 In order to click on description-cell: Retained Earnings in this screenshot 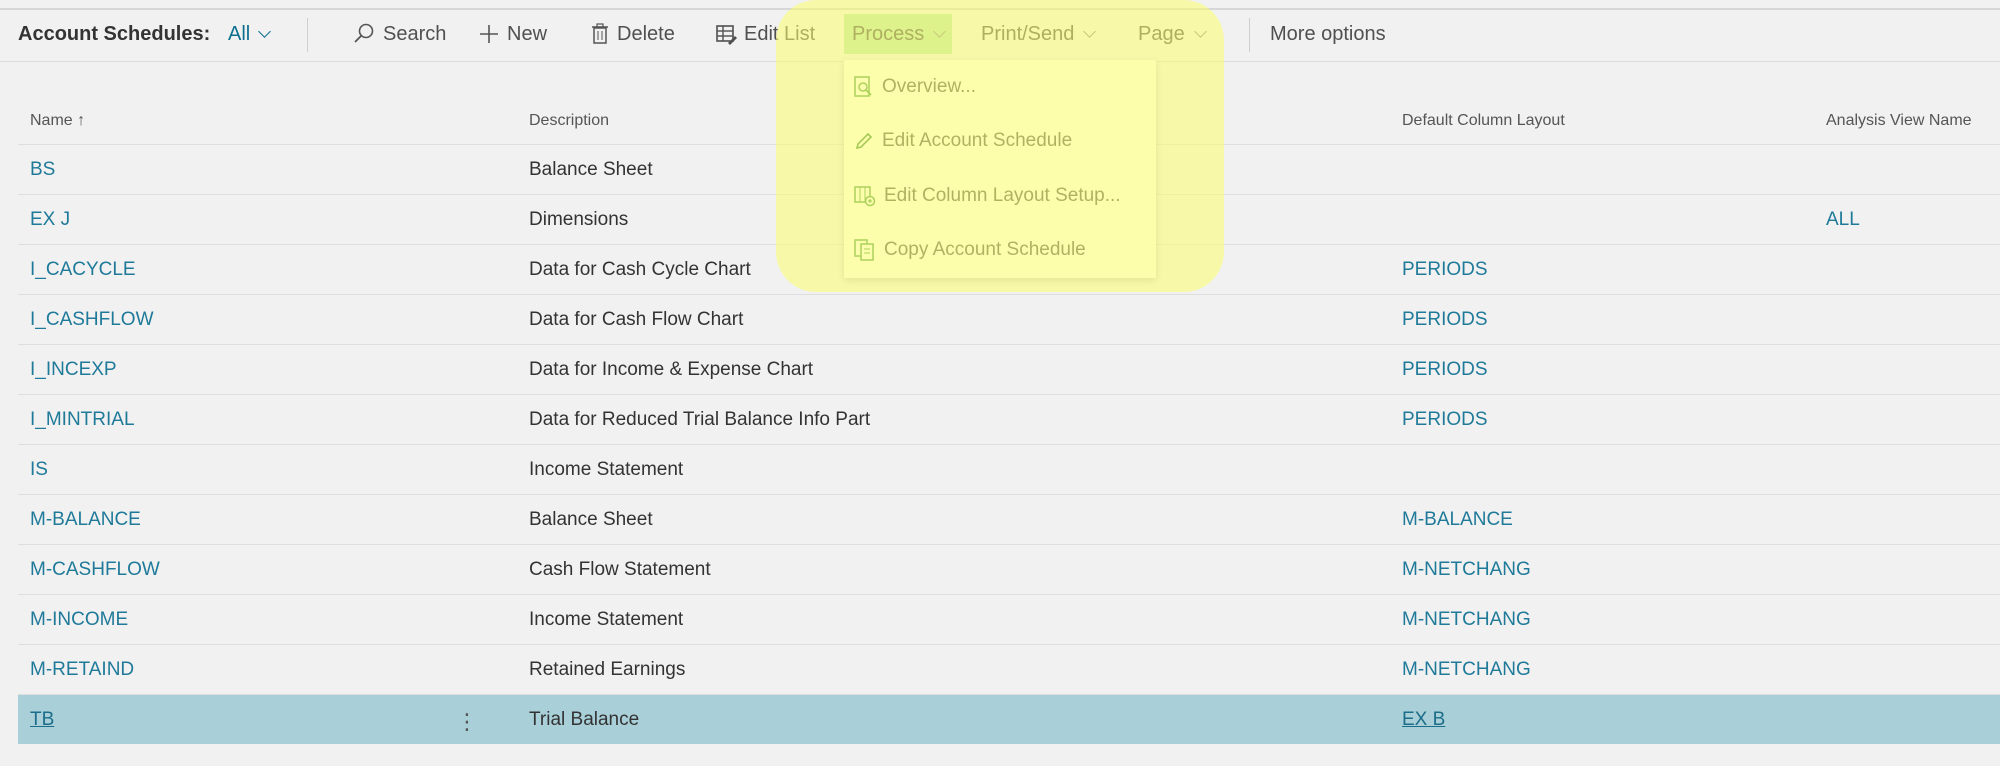, I will do `click(607, 669)`.